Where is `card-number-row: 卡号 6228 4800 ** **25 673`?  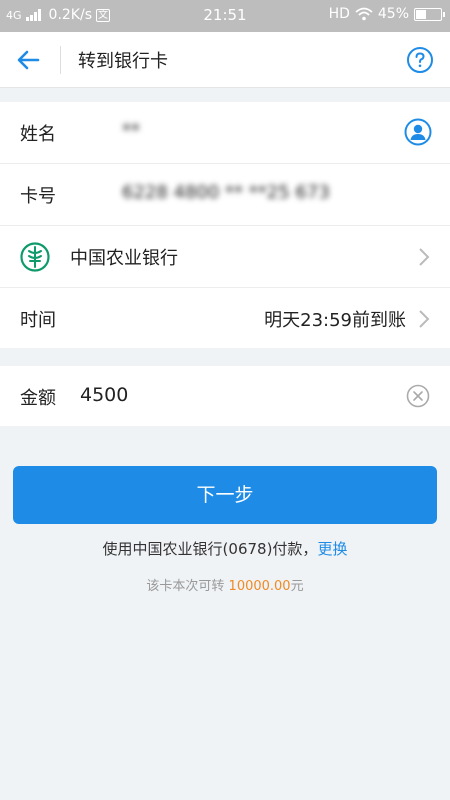 card-number-row: 卡号 6228 4800 ** **25 673 is located at coordinates (225, 195).